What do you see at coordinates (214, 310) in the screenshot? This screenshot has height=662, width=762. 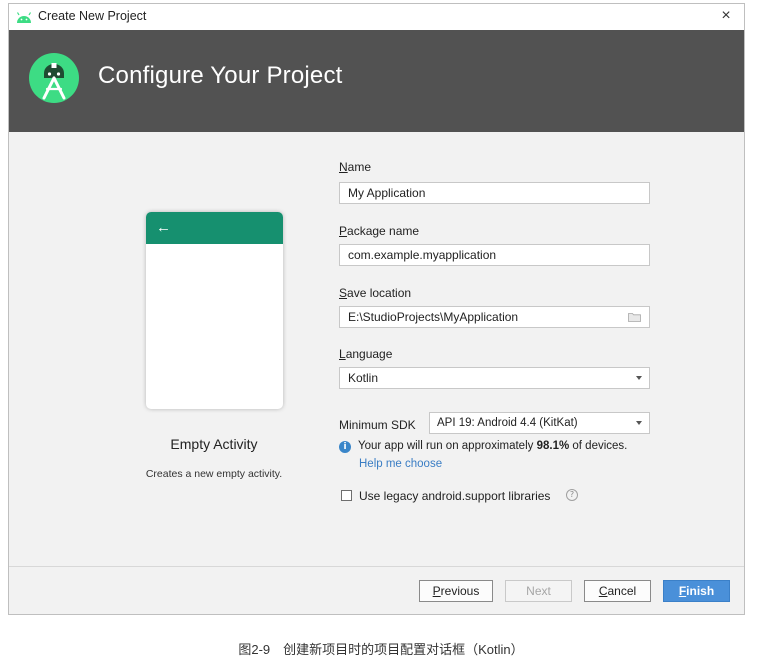 I see `template-preview: ←` at bounding box center [214, 310].